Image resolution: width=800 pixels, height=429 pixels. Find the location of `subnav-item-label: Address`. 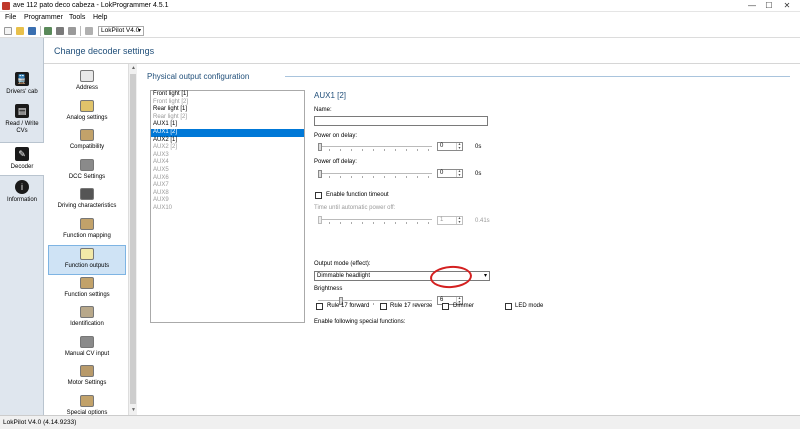

subnav-item-label: Address is located at coordinates (86, 88).